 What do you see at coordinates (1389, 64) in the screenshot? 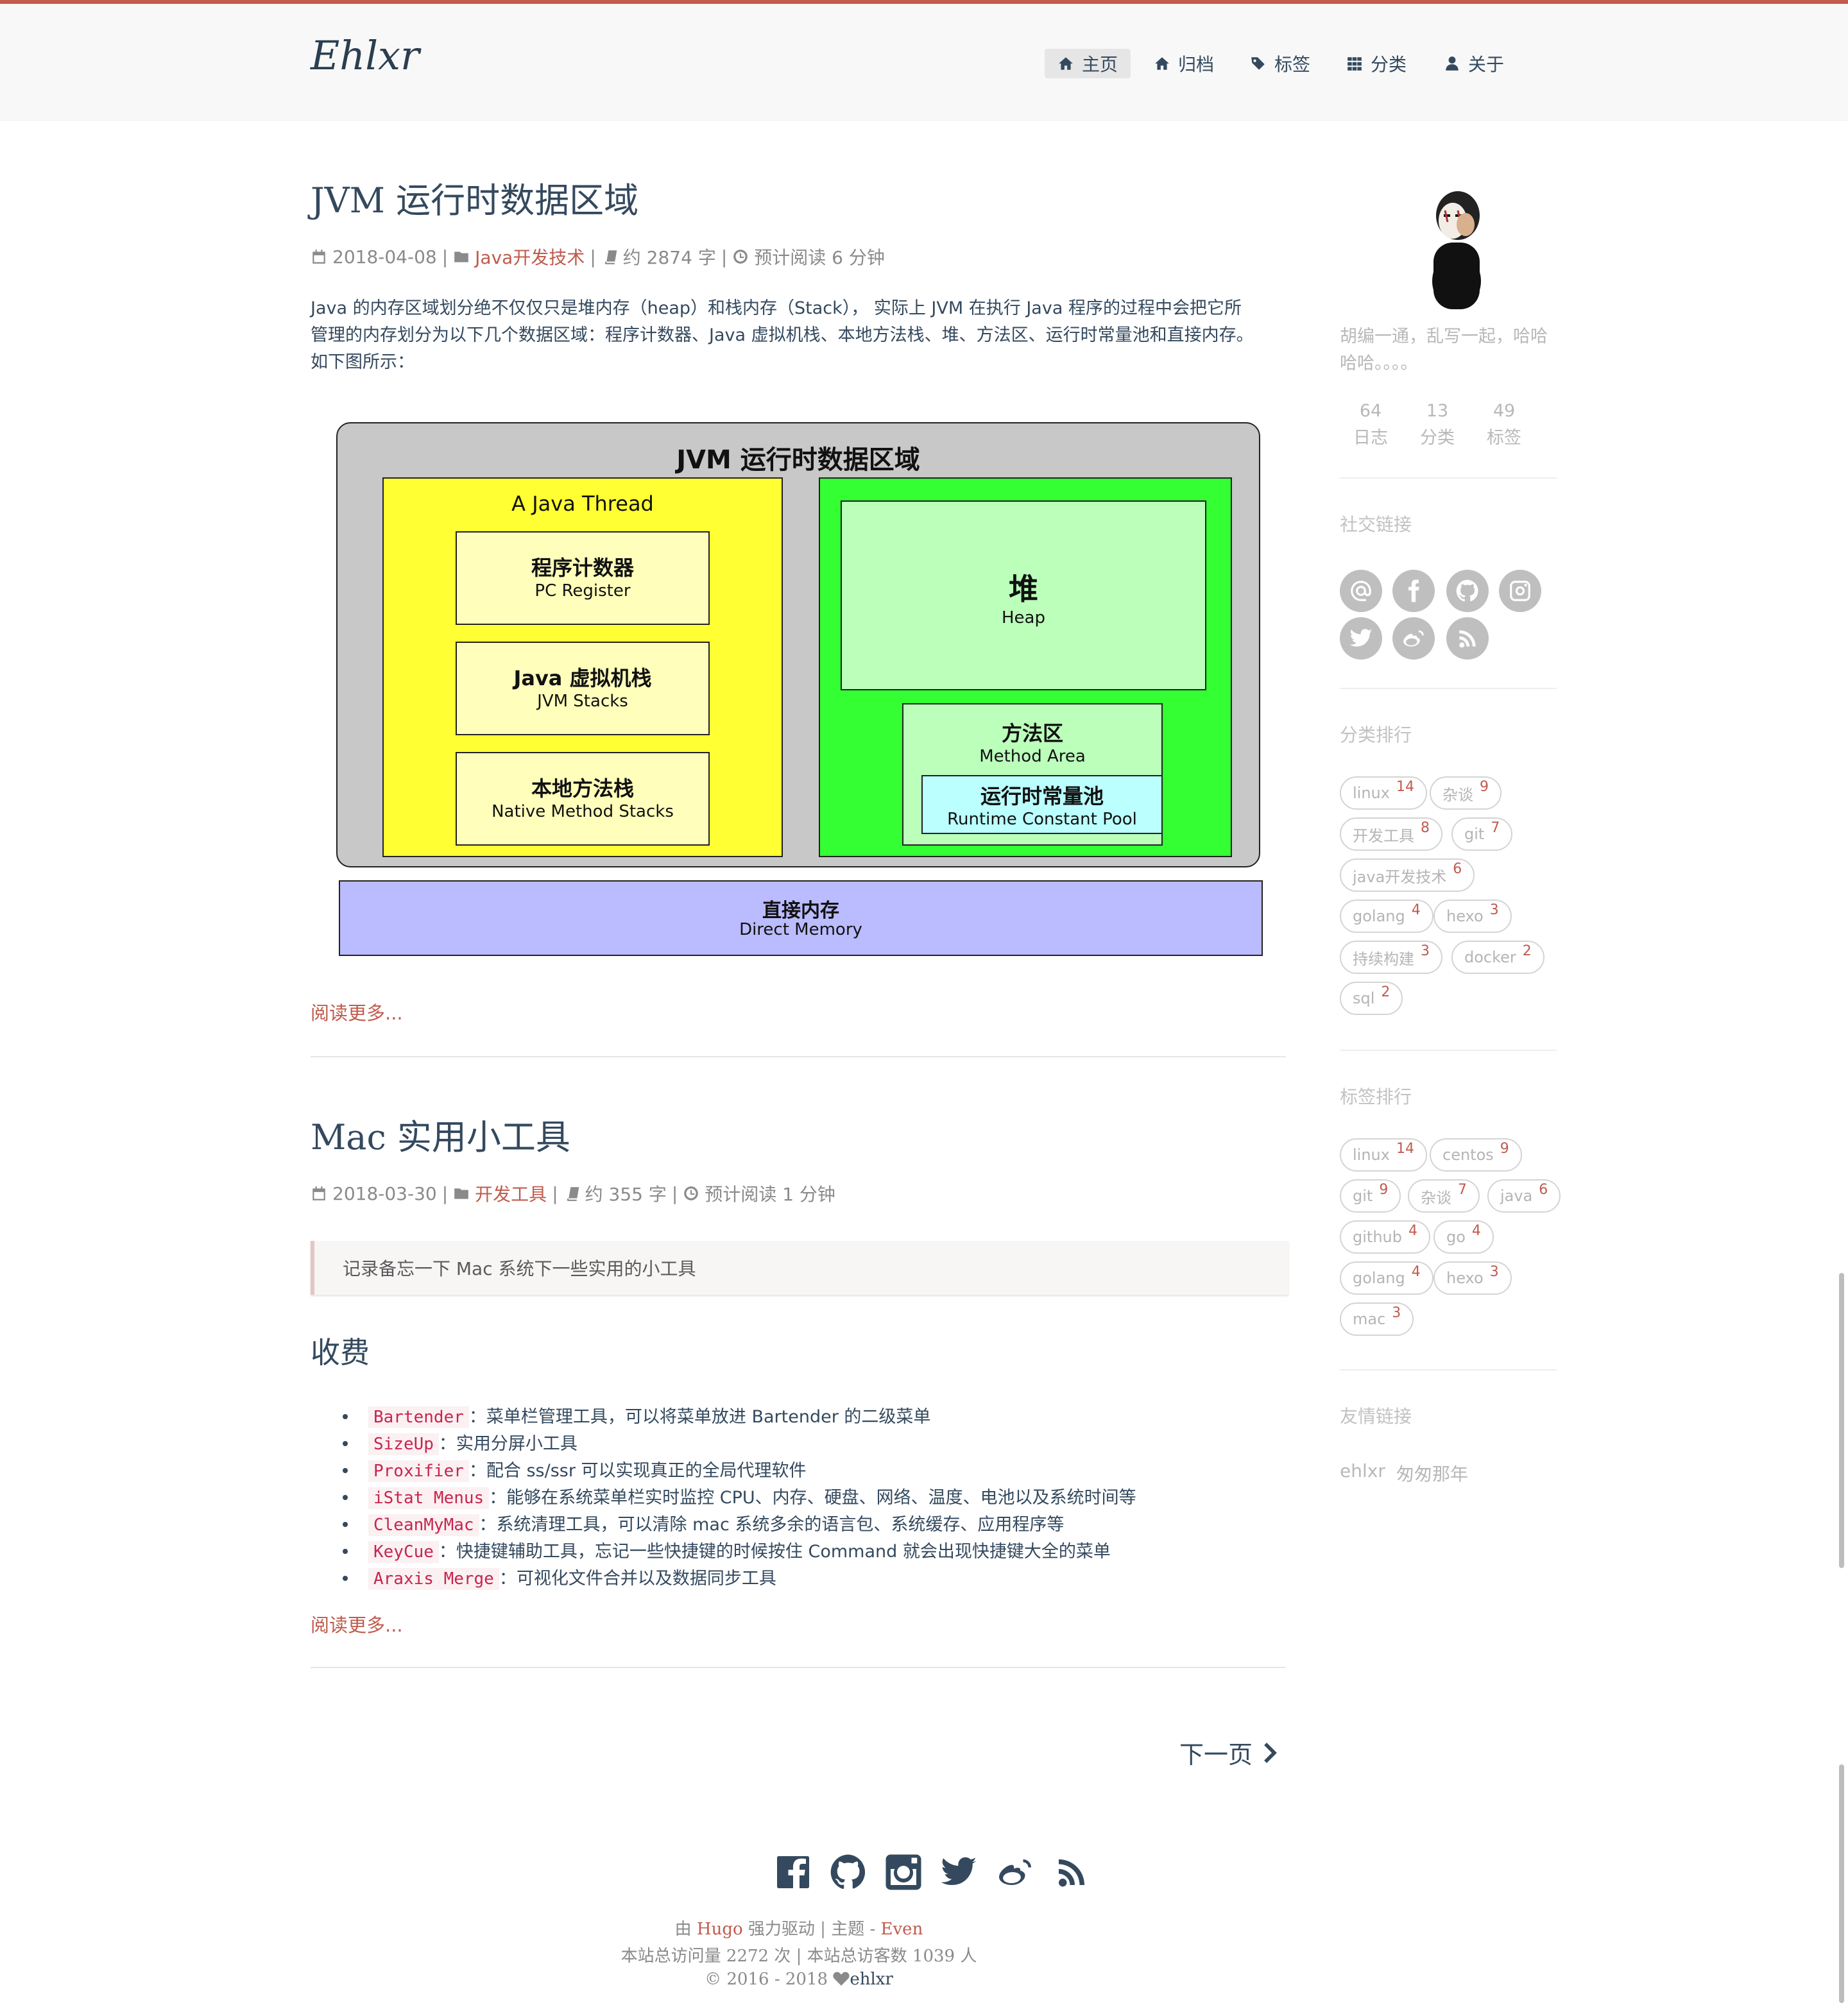
I see `nav-categories-label: 分类` at bounding box center [1389, 64].